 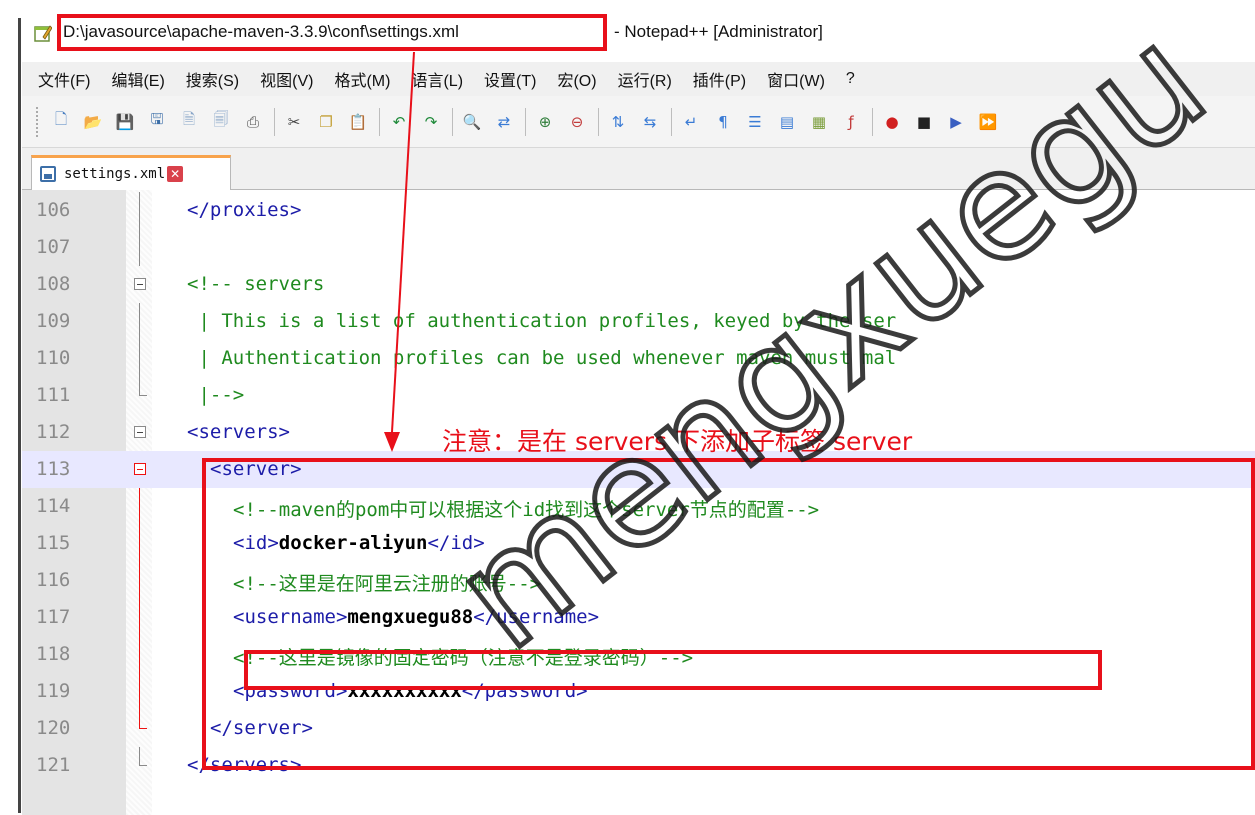 What do you see at coordinates (796, 79) in the screenshot?
I see `menu-item-10: 窗口(W)` at bounding box center [796, 79].